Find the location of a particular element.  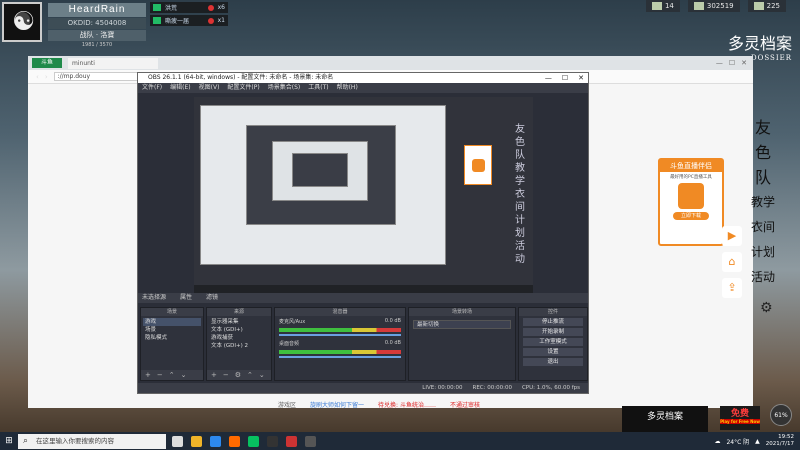

obs-window-controls: — ☐ ✕ is located at coordinates (564, 78).